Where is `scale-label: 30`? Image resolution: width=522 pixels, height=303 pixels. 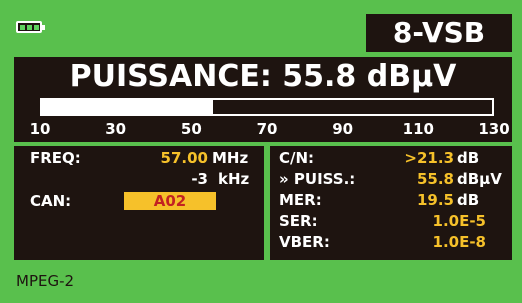
scale-label: 30 is located at coordinates (116, 129).